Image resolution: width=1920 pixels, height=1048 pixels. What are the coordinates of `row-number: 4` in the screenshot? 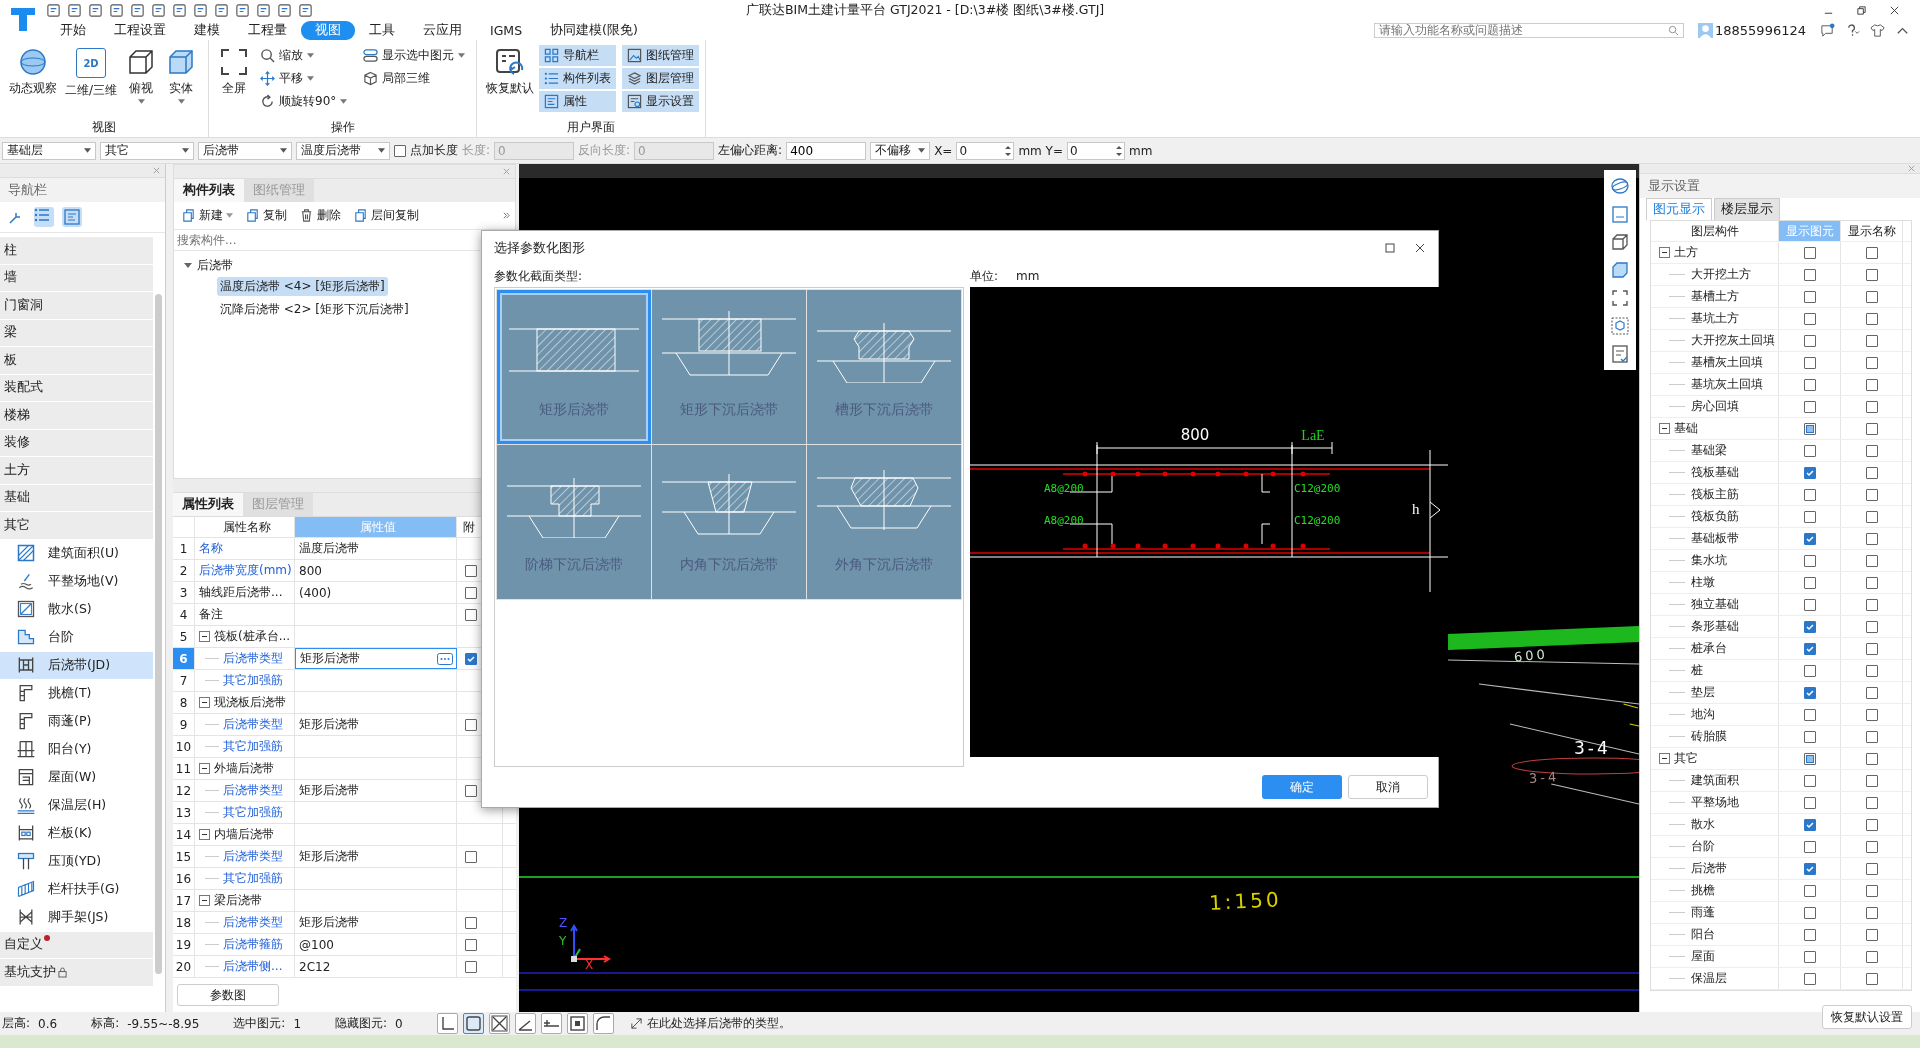 It's located at (184, 614).